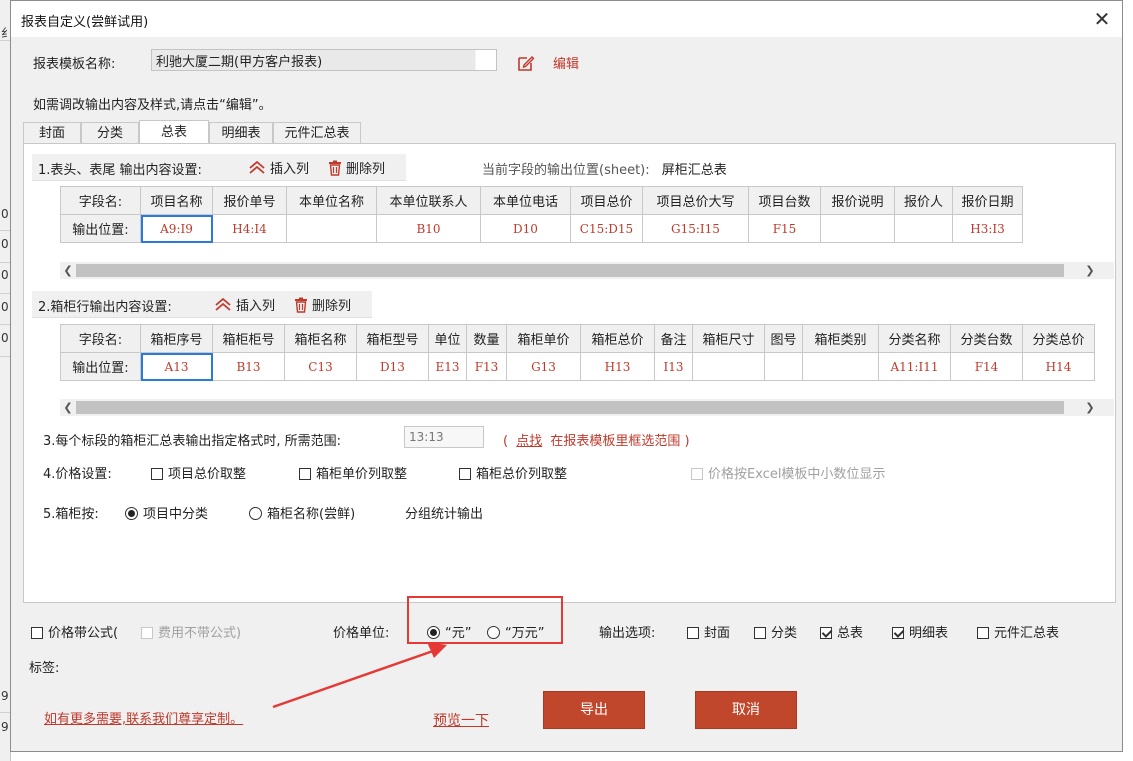 This screenshot has width=1133, height=761. What do you see at coordinates (1102, 19) in the screenshot?
I see `close-icon: ✕` at bounding box center [1102, 19].